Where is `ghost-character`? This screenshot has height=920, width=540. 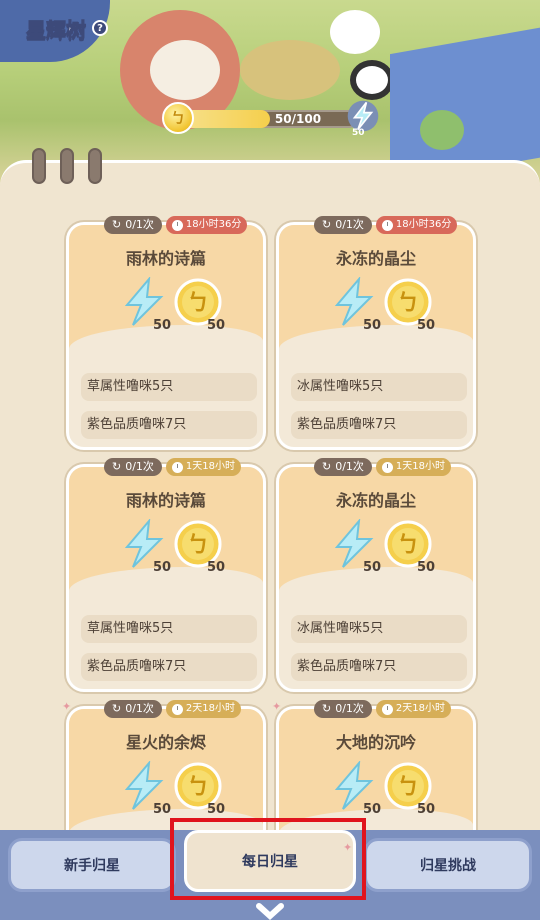 ghost-character is located at coordinates (355, 32).